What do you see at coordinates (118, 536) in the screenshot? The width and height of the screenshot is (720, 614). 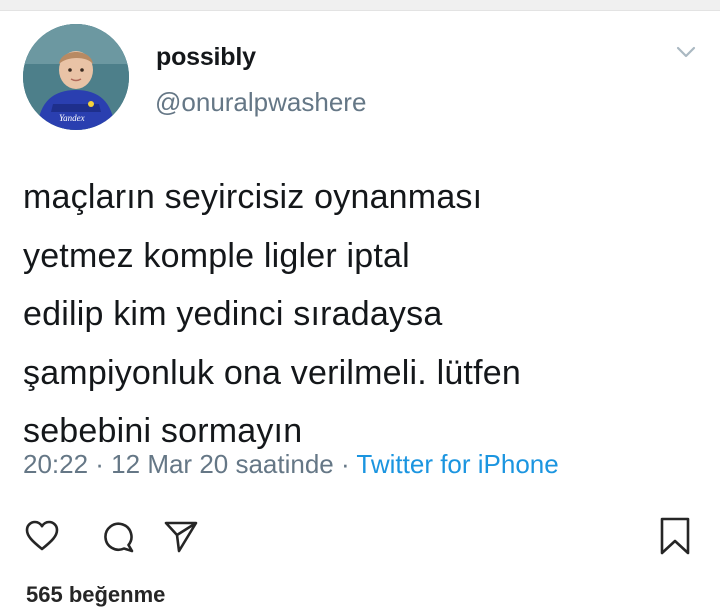 I see `comment-icon` at bounding box center [118, 536].